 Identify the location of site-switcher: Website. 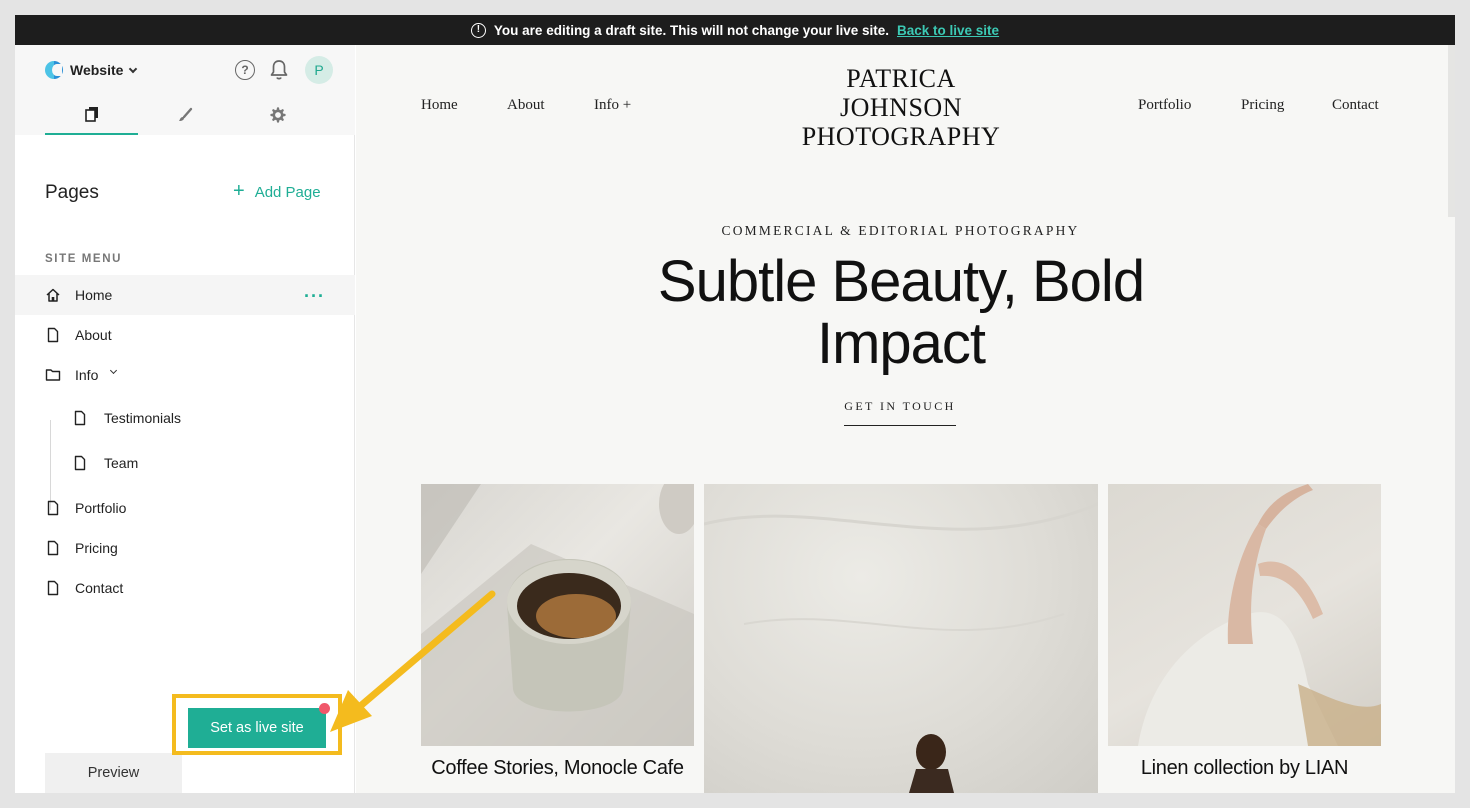
(91, 70).